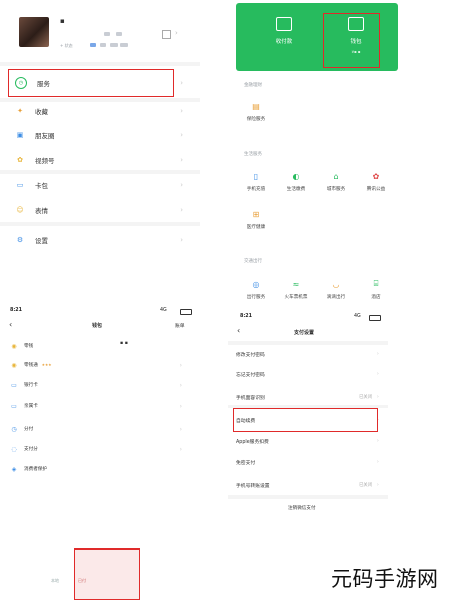  Describe the element at coordinates (309, 485) in the screenshot. I see `settings-row-phone-transfer: 手机号转账设置 已关闭 ›` at that location.